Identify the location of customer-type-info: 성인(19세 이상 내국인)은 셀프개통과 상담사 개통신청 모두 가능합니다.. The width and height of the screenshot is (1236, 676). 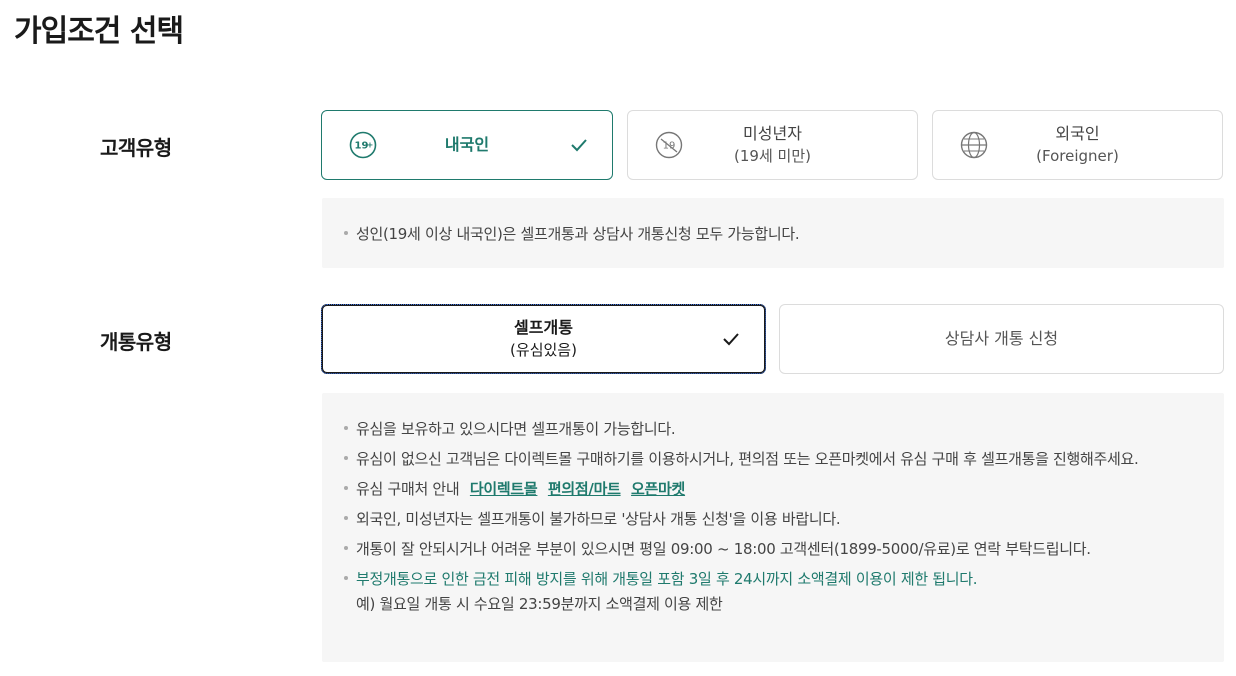
(773, 233).